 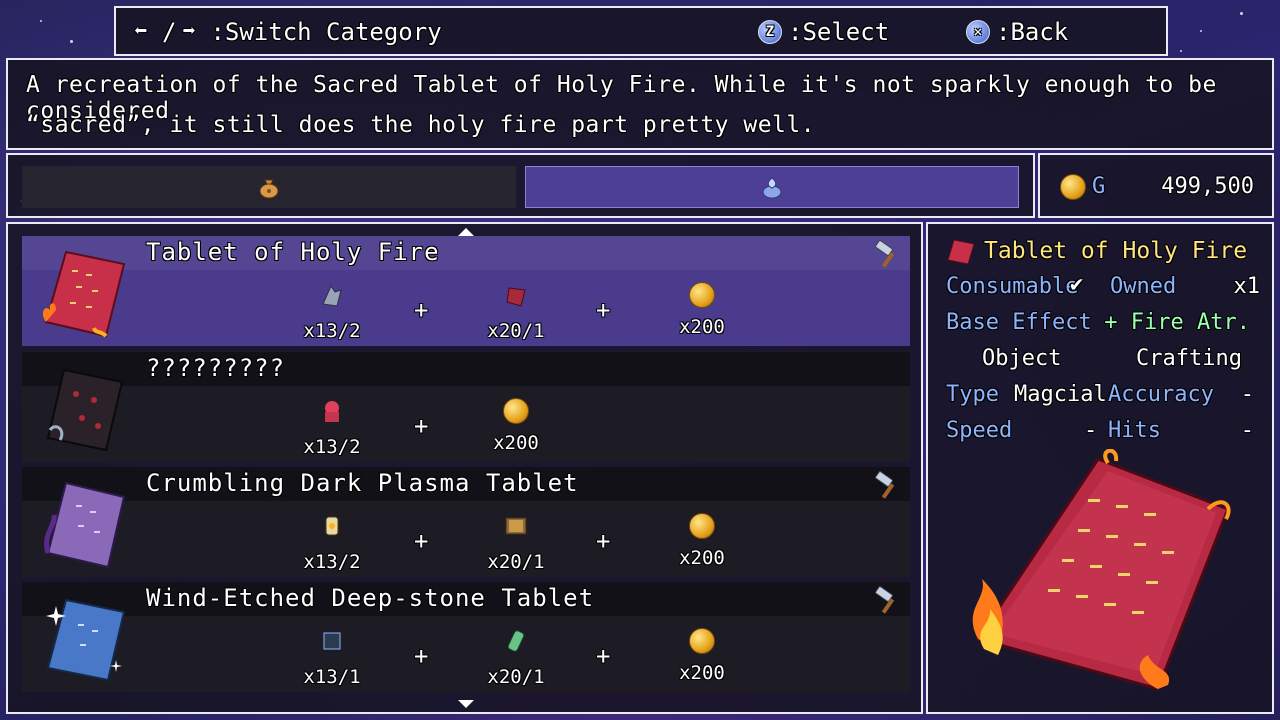 What do you see at coordinates (1091, 430) in the screenshot?
I see `speed-value: -` at bounding box center [1091, 430].